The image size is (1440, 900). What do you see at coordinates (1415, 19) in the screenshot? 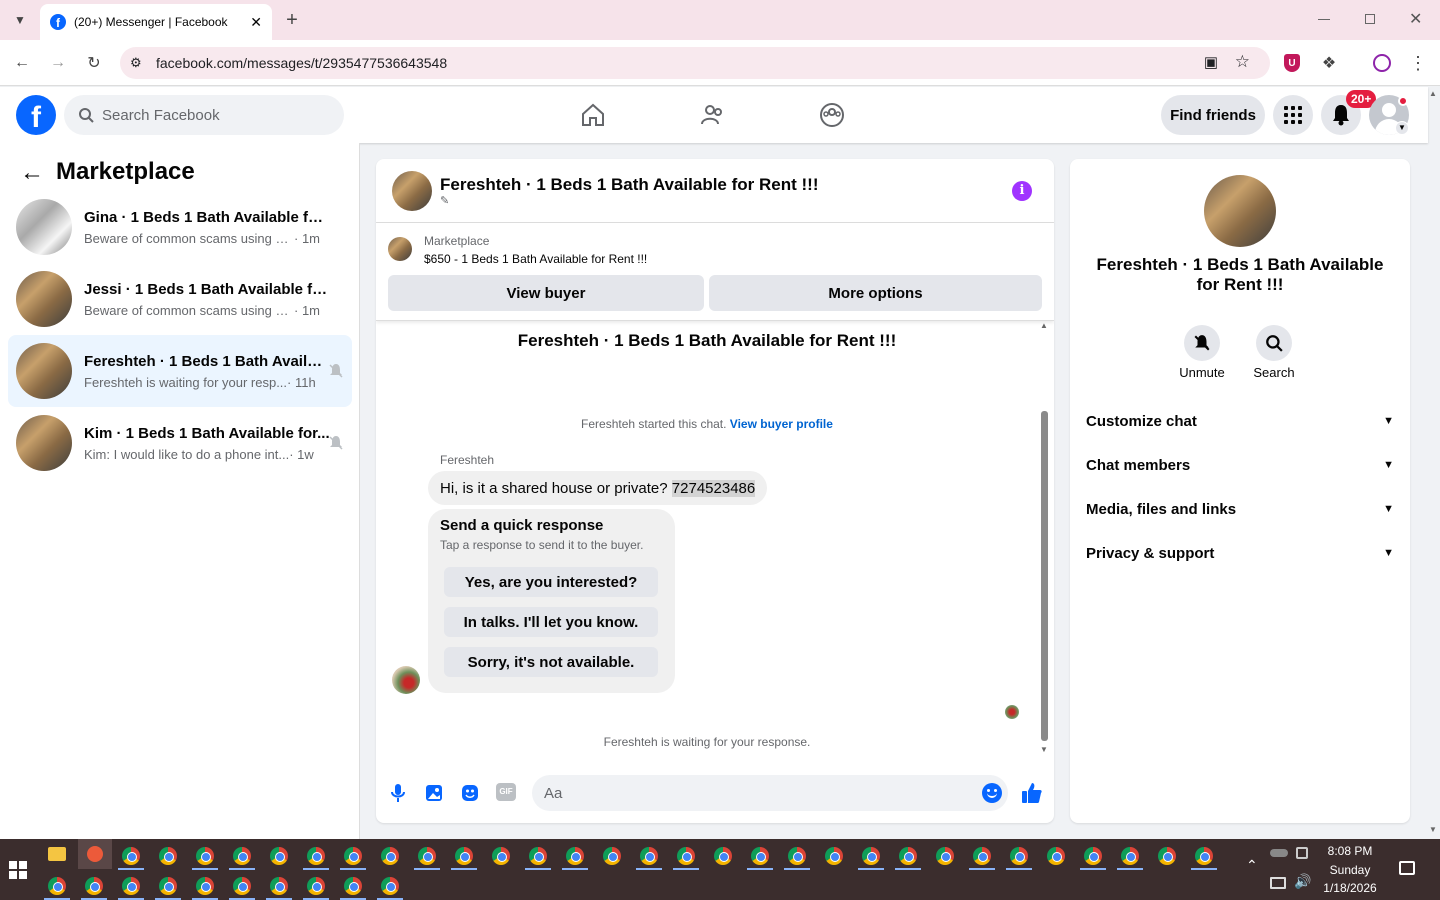
I see `close-window-icon: ✕` at bounding box center [1415, 19].